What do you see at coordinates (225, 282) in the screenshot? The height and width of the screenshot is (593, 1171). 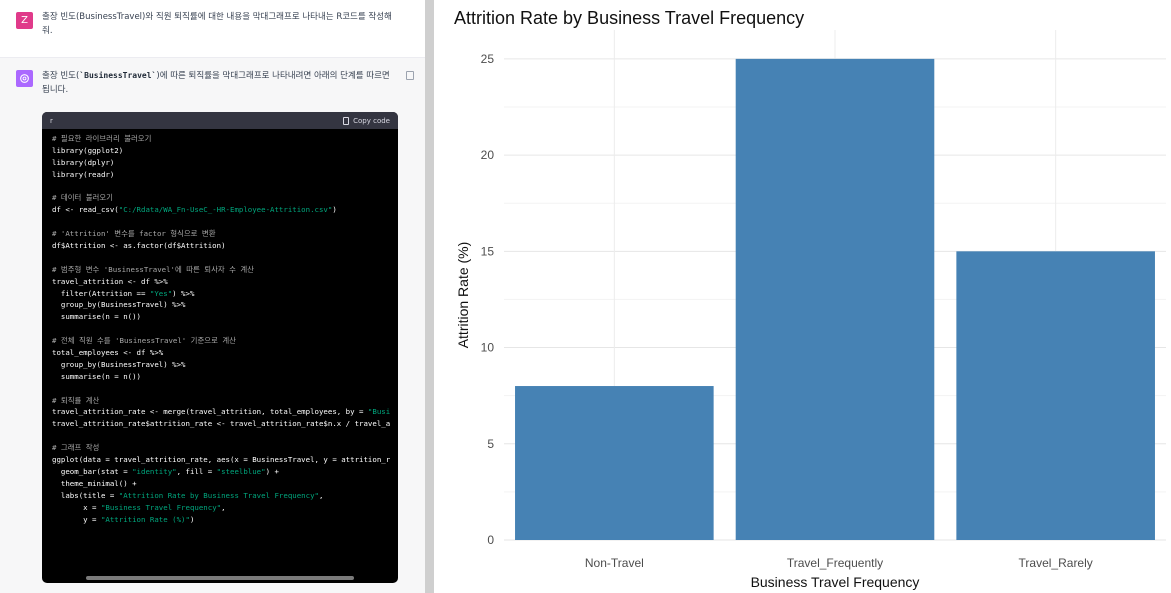 I see `code-line: travel_attrition <- df %>%` at bounding box center [225, 282].